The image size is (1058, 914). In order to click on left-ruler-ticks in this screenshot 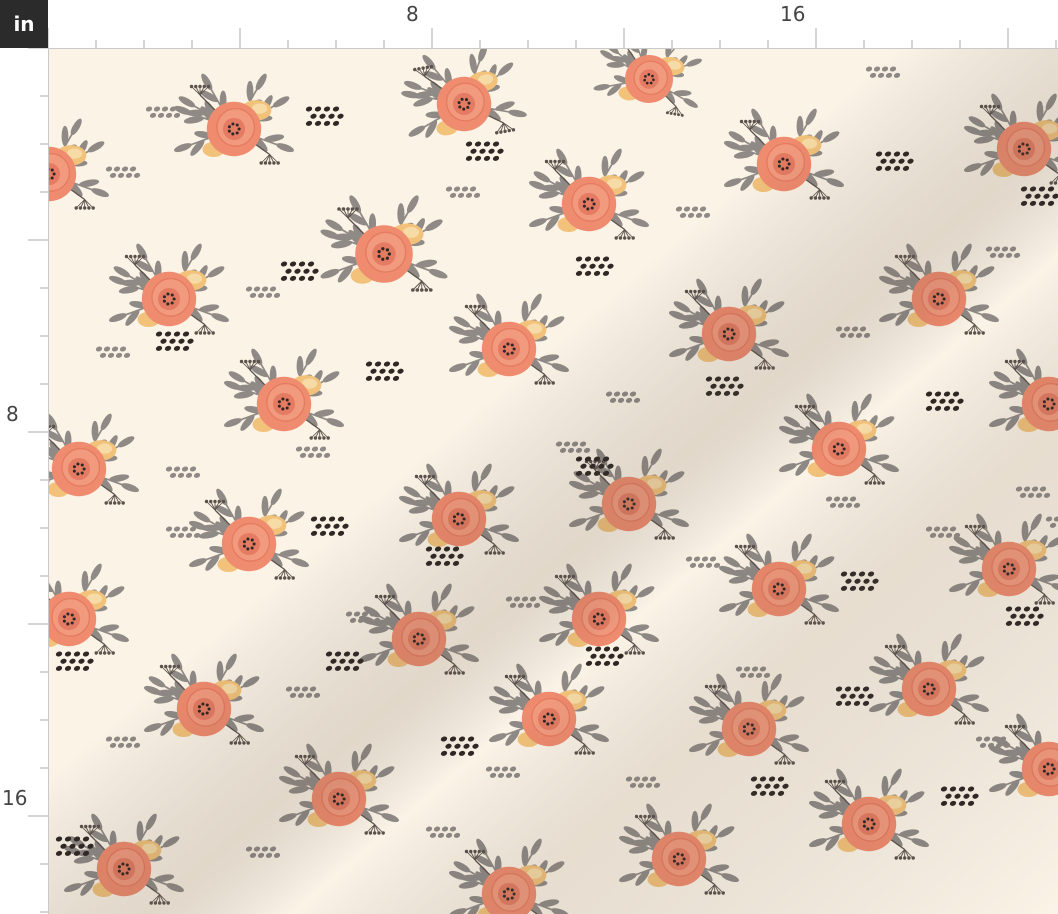, I will do `click(38, 480)`.